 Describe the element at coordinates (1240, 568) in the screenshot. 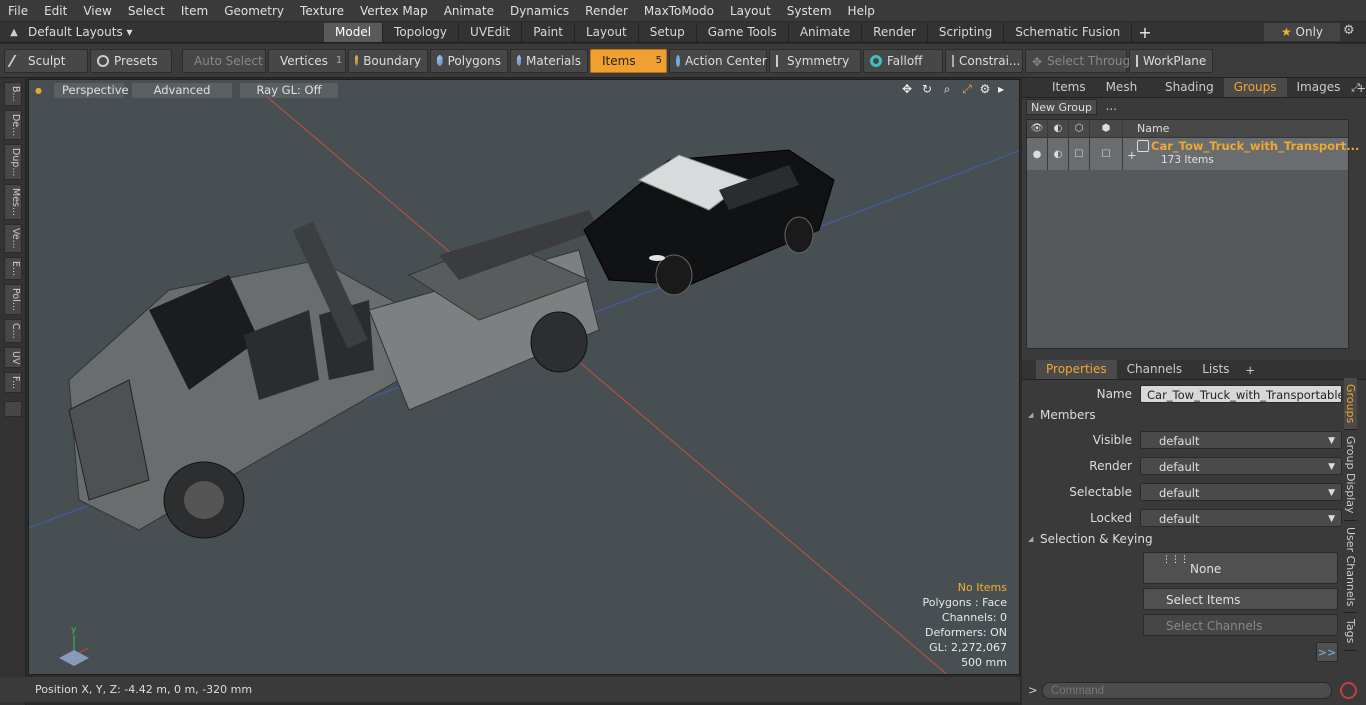

I see `keying-none-button: ⋮⋮⋮ None` at that location.